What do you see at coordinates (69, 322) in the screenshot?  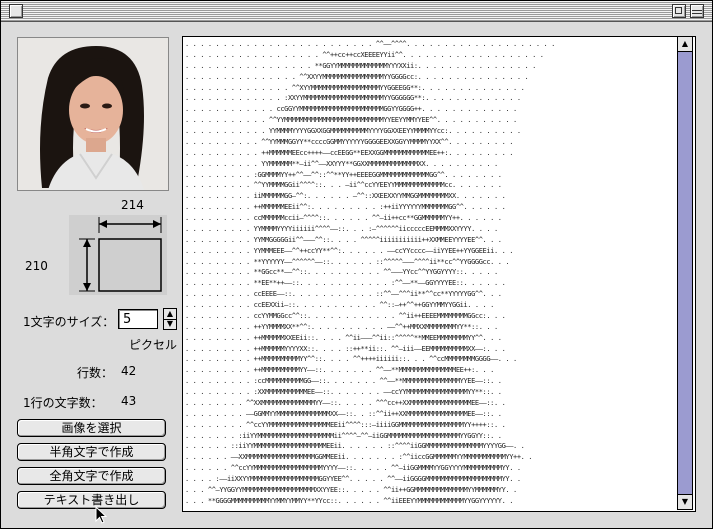 I see `char-size-label: 1文字のサイズ：` at bounding box center [69, 322].